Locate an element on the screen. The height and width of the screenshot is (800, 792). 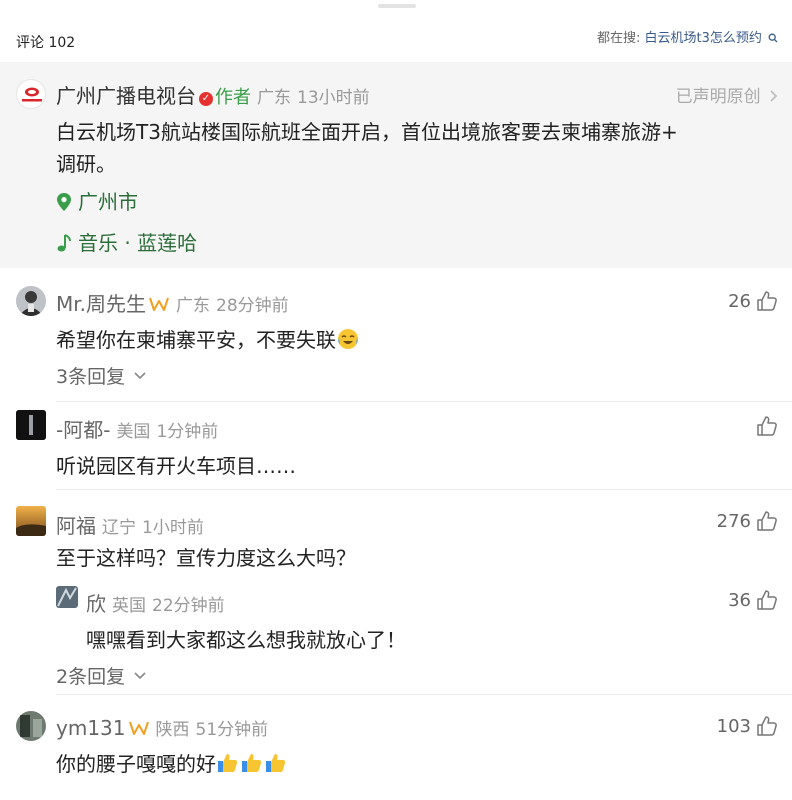
commenter-name: ym131 is located at coordinates (91, 728).